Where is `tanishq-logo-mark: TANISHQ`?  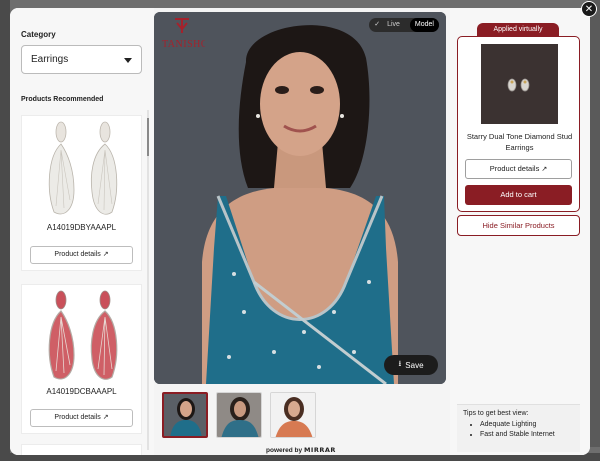 tanishq-logo-mark: TANISHQ is located at coordinates (185, 34).